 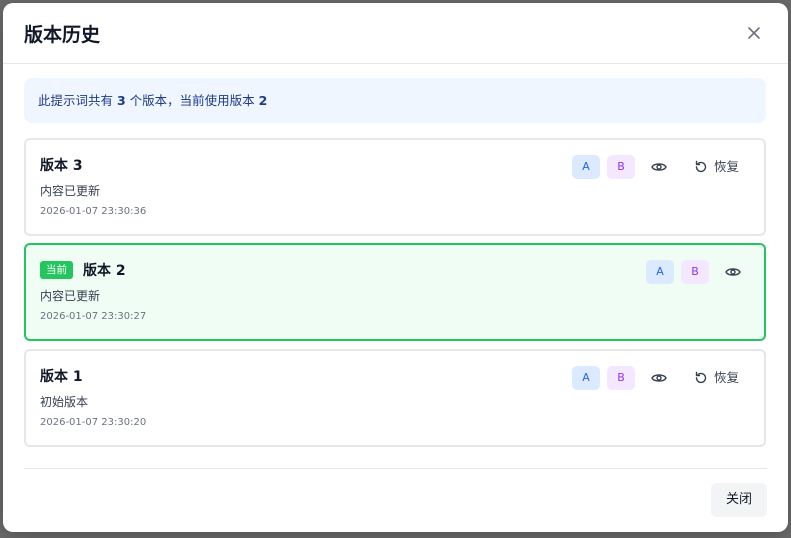 I want to click on version-name: 版本 1, so click(x=61, y=377).